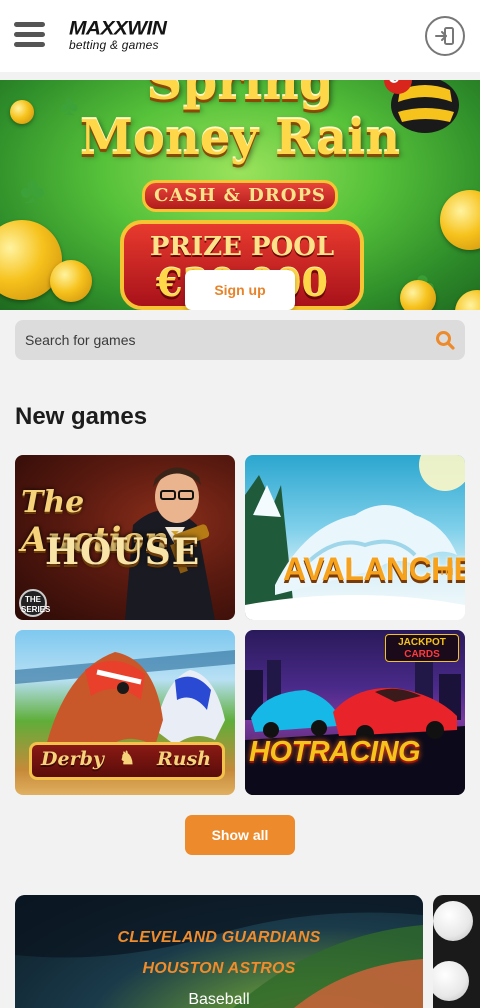  I want to click on hamburger-menu-icon, so click(30, 34).